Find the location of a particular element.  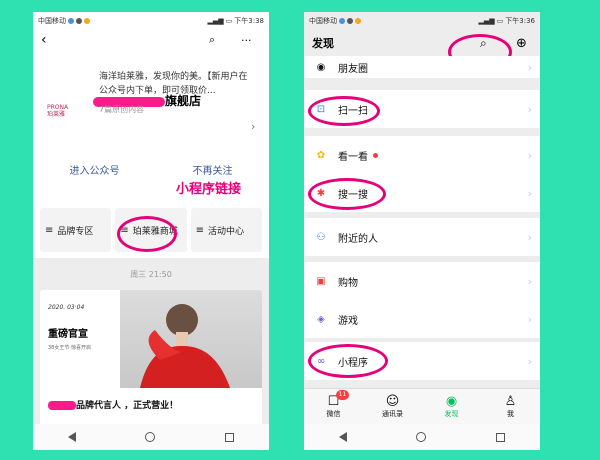

article-cover-text: 2020. 03·04 重磅官宣 38女王节·惊喜开启 is located at coordinates (83, 327).